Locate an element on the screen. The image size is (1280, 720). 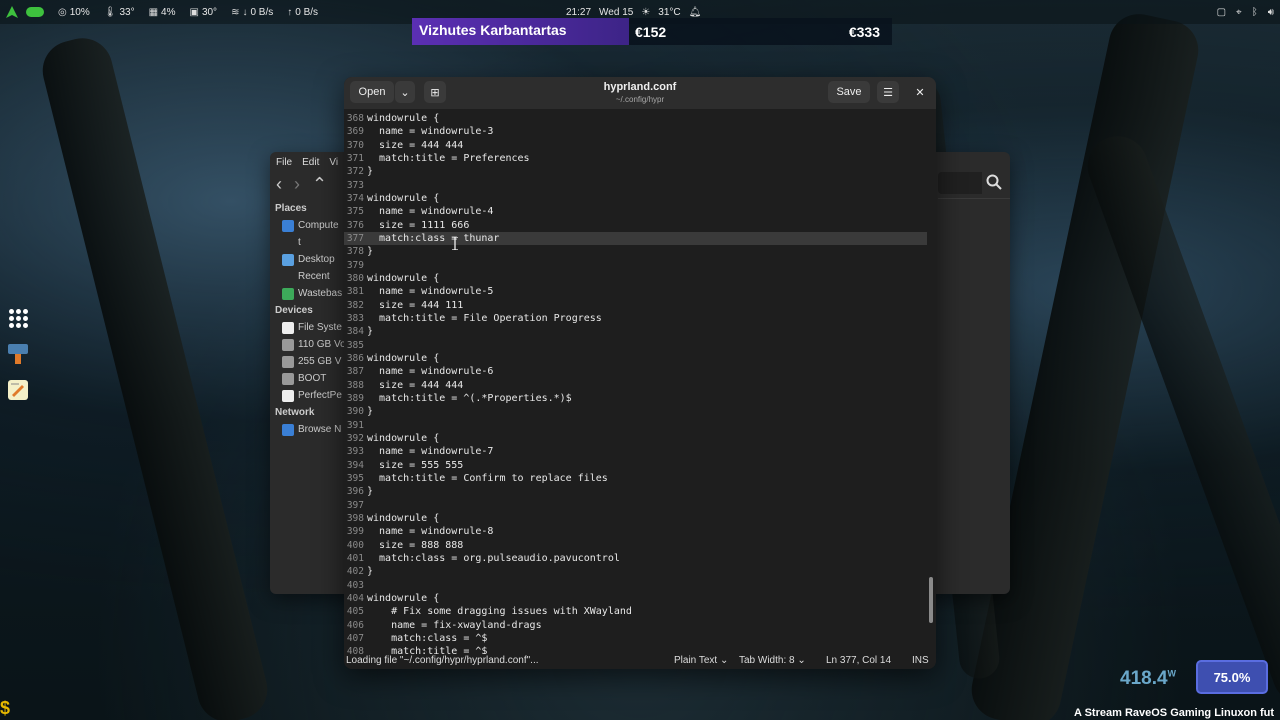
code-line: 391 is located at coordinates (635, 425).